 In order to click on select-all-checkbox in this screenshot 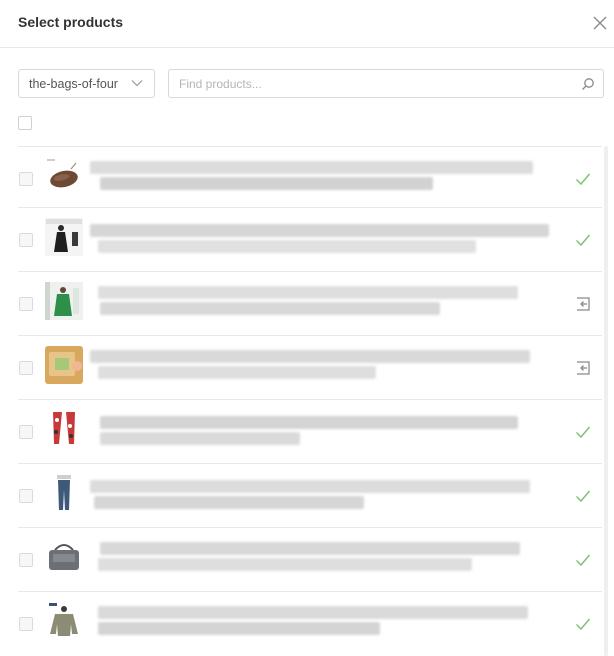, I will do `click(25, 123)`.